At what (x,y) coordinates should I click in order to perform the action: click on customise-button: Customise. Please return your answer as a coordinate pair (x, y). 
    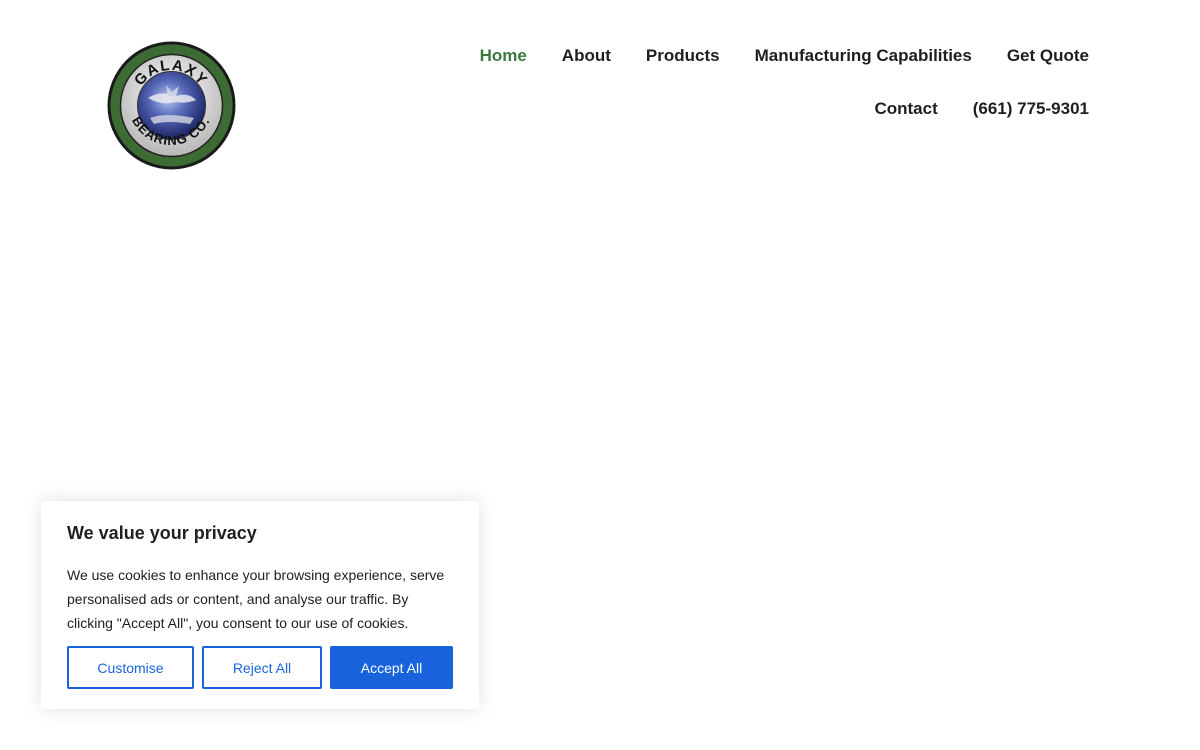
    Looking at the image, I should click on (130, 667).